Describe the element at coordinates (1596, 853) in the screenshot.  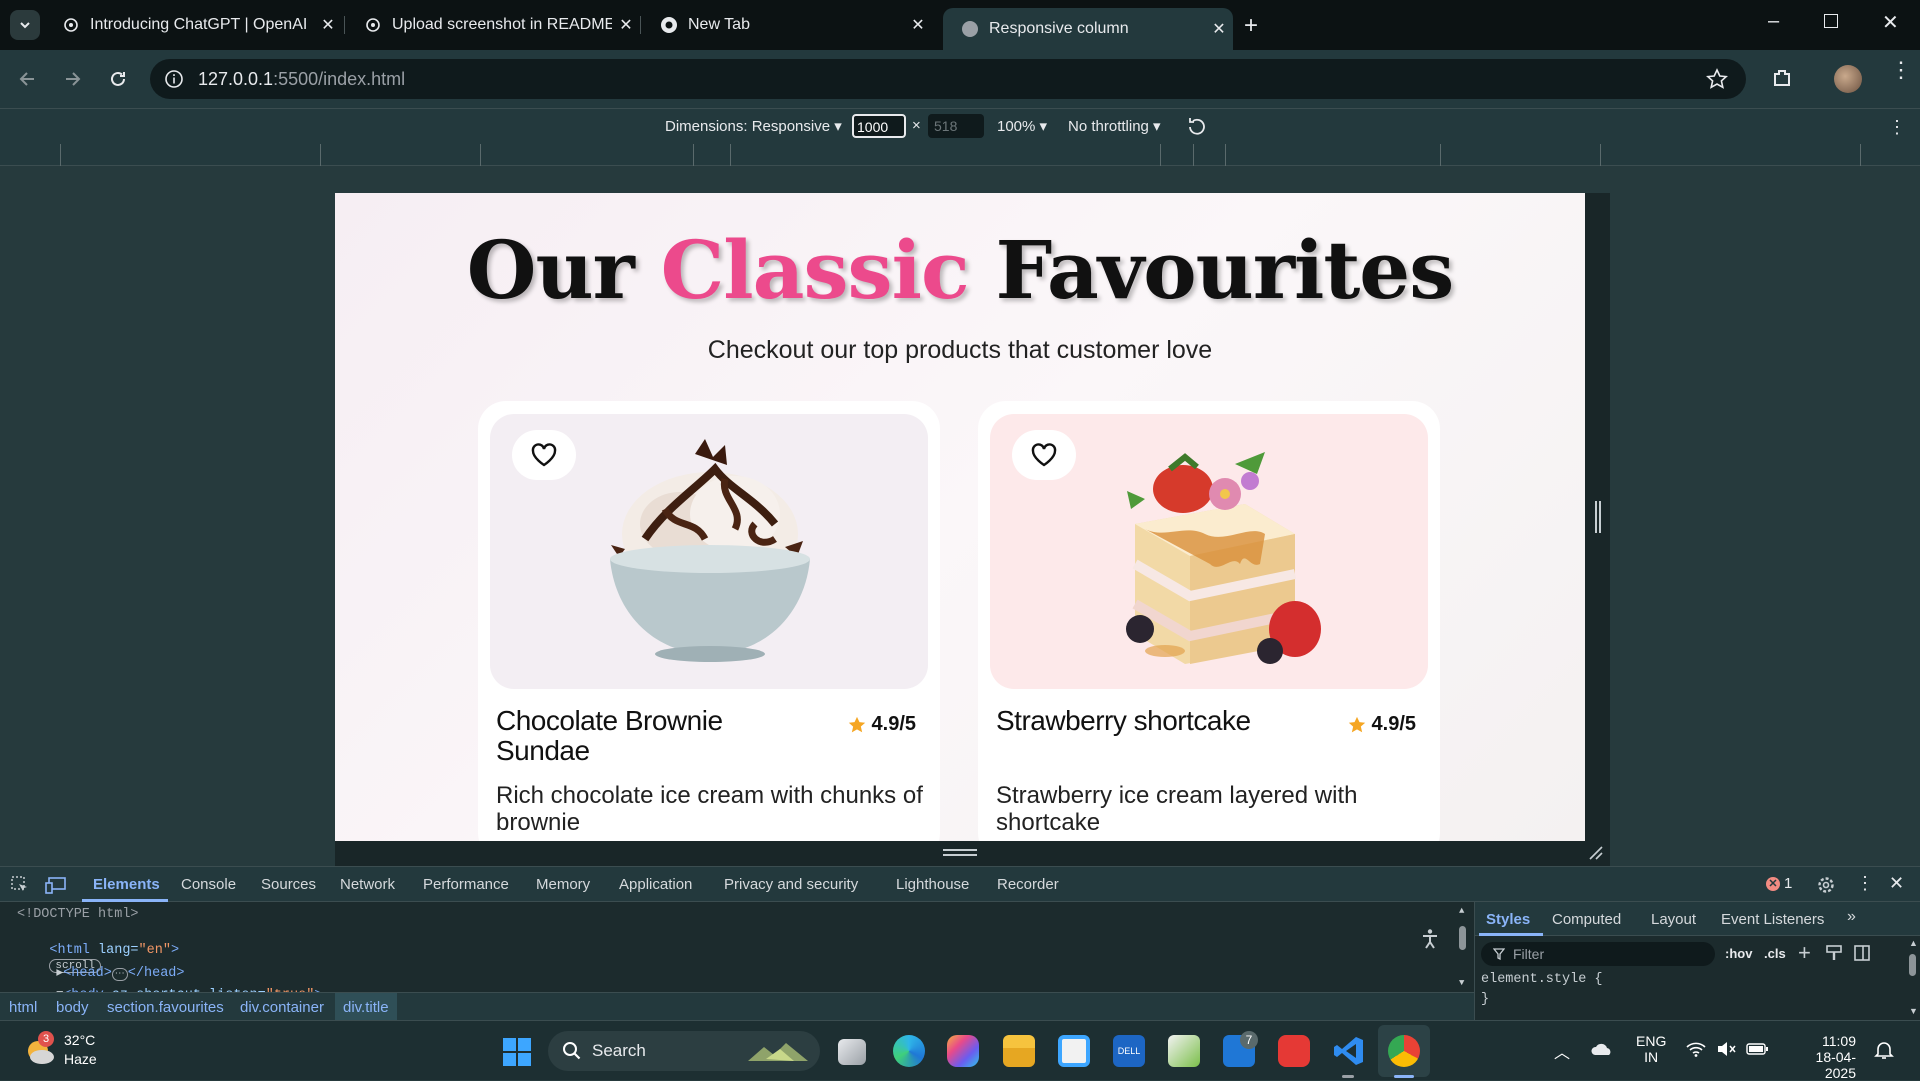
I see `corner-resize-handle` at that location.